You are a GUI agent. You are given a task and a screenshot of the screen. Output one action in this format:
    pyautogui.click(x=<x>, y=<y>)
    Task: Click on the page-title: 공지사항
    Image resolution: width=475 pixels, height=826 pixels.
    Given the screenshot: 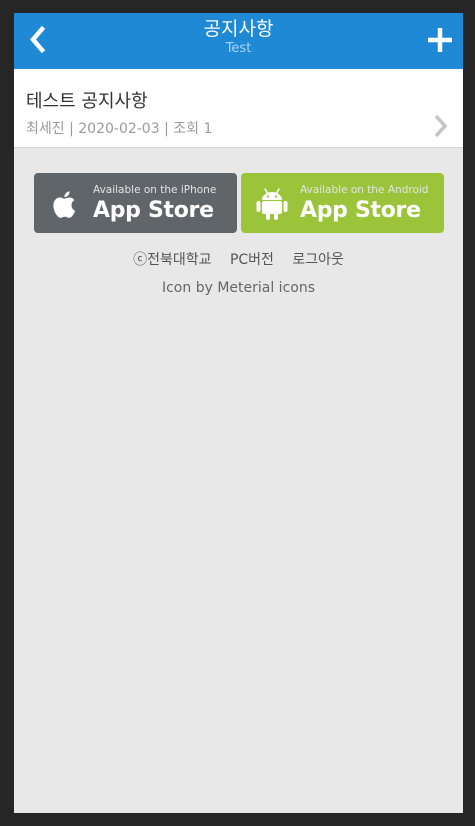 What is the action you would take?
    pyautogui.click(x=238, y=29)
    